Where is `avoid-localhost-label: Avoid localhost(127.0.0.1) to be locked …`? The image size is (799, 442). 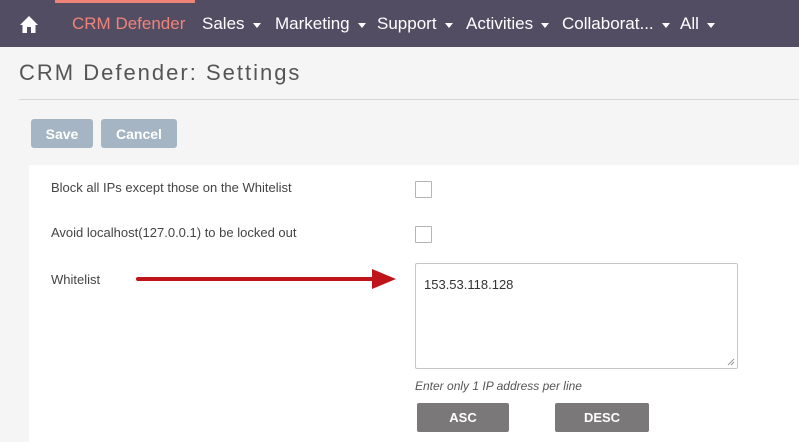 avoid-localhost-label: Avoid localhost(127.0.0.1) to be locked … is located at coordinates (174, 232).